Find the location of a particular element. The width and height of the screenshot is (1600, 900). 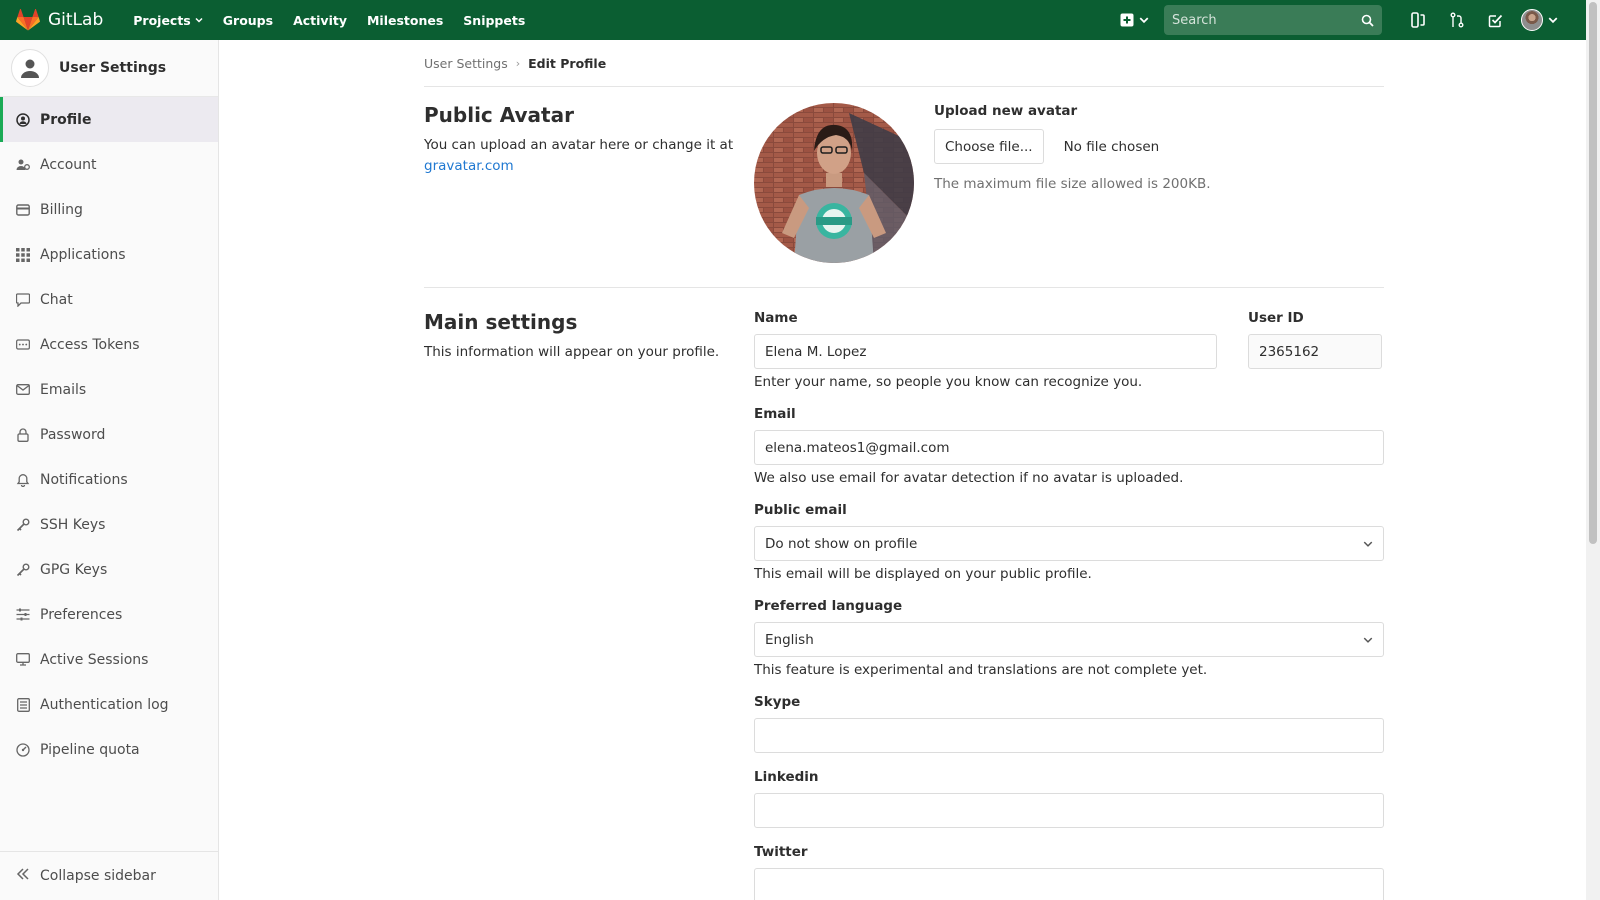

issues-link is located at coordinates (1417, 20).